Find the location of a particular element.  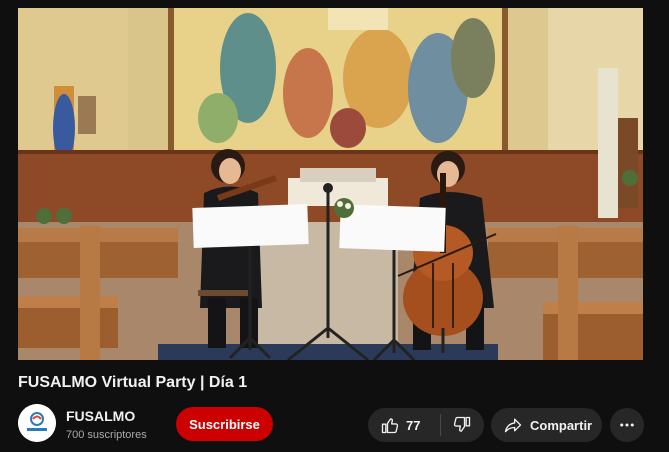

thumbs-down-icon is located at coordinates (462, 425).